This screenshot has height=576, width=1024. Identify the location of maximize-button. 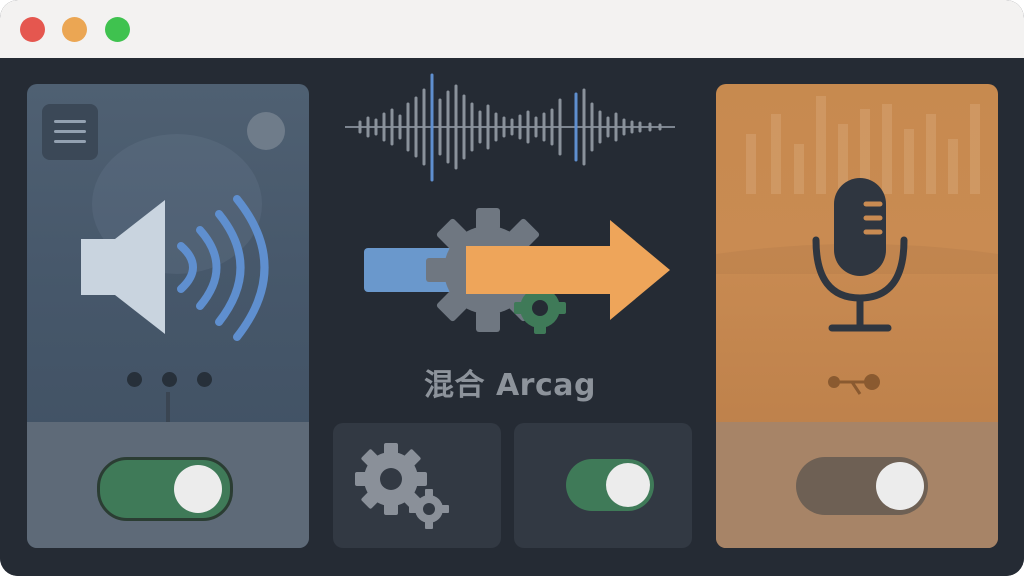
(117, 29).